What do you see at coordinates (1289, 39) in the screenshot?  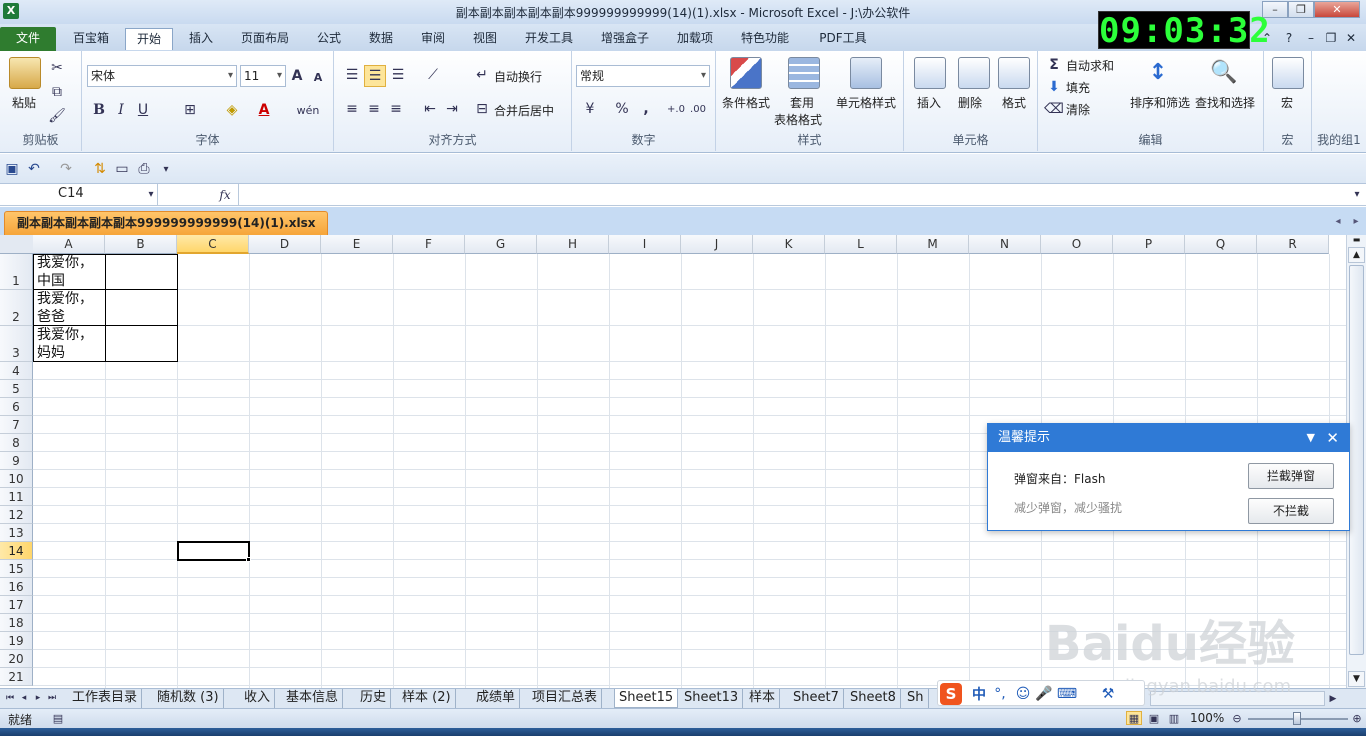 I see `help-icon: ?` at bounding box center [1289, 39].